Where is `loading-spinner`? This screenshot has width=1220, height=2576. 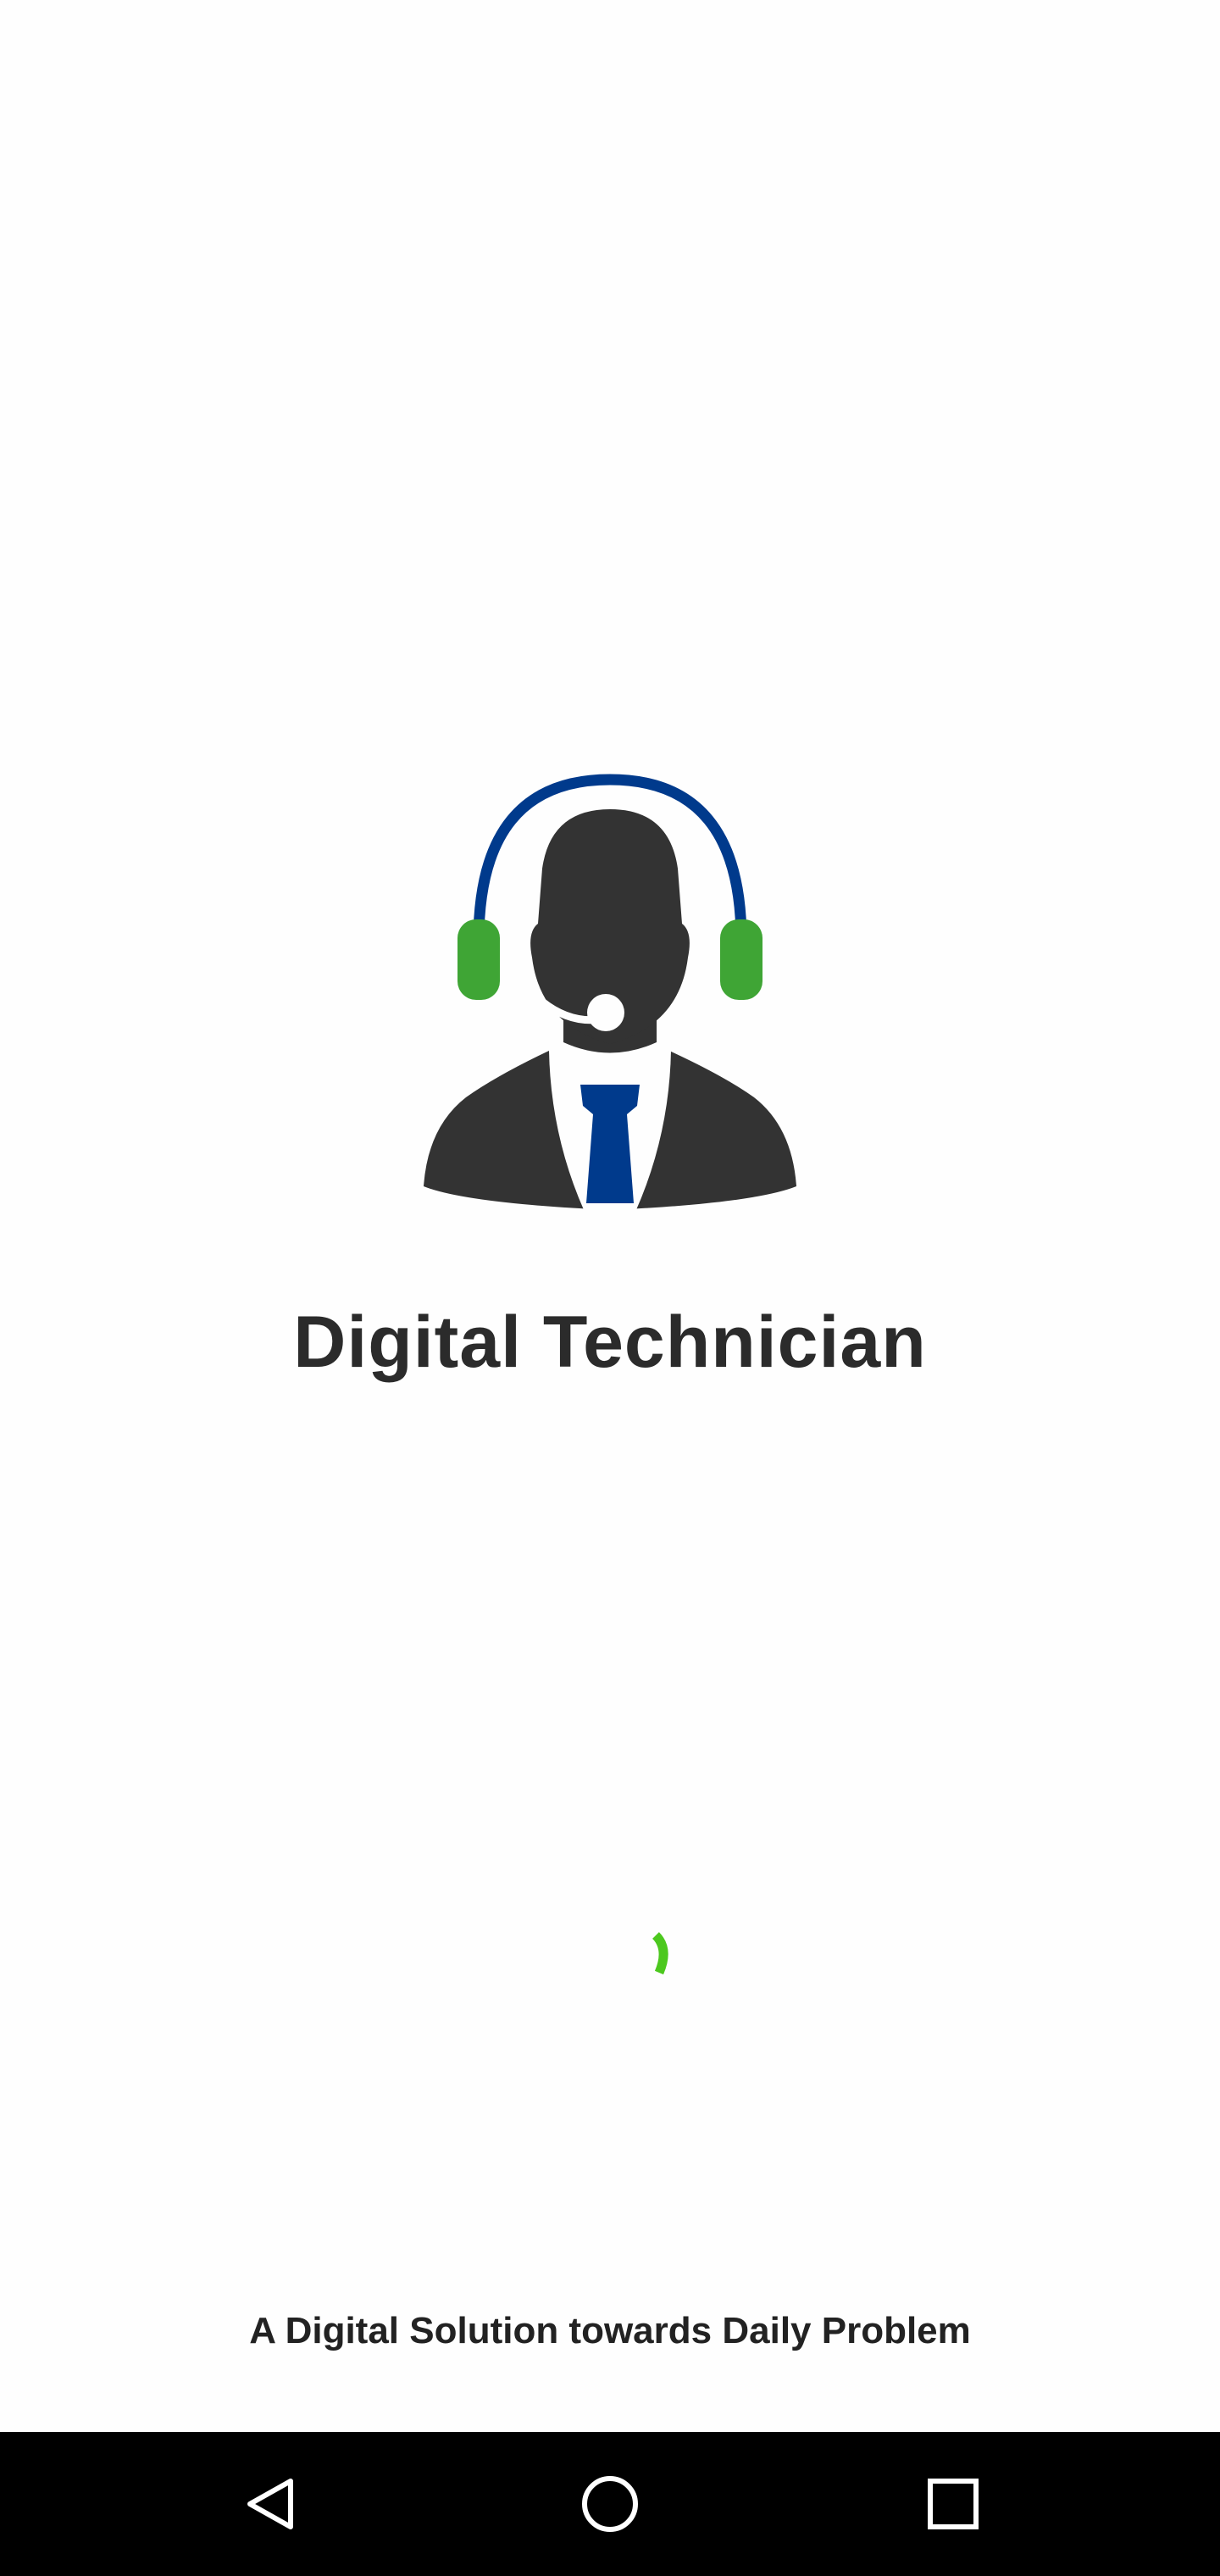
loading-spinner is located at coordinates (660, 1953).